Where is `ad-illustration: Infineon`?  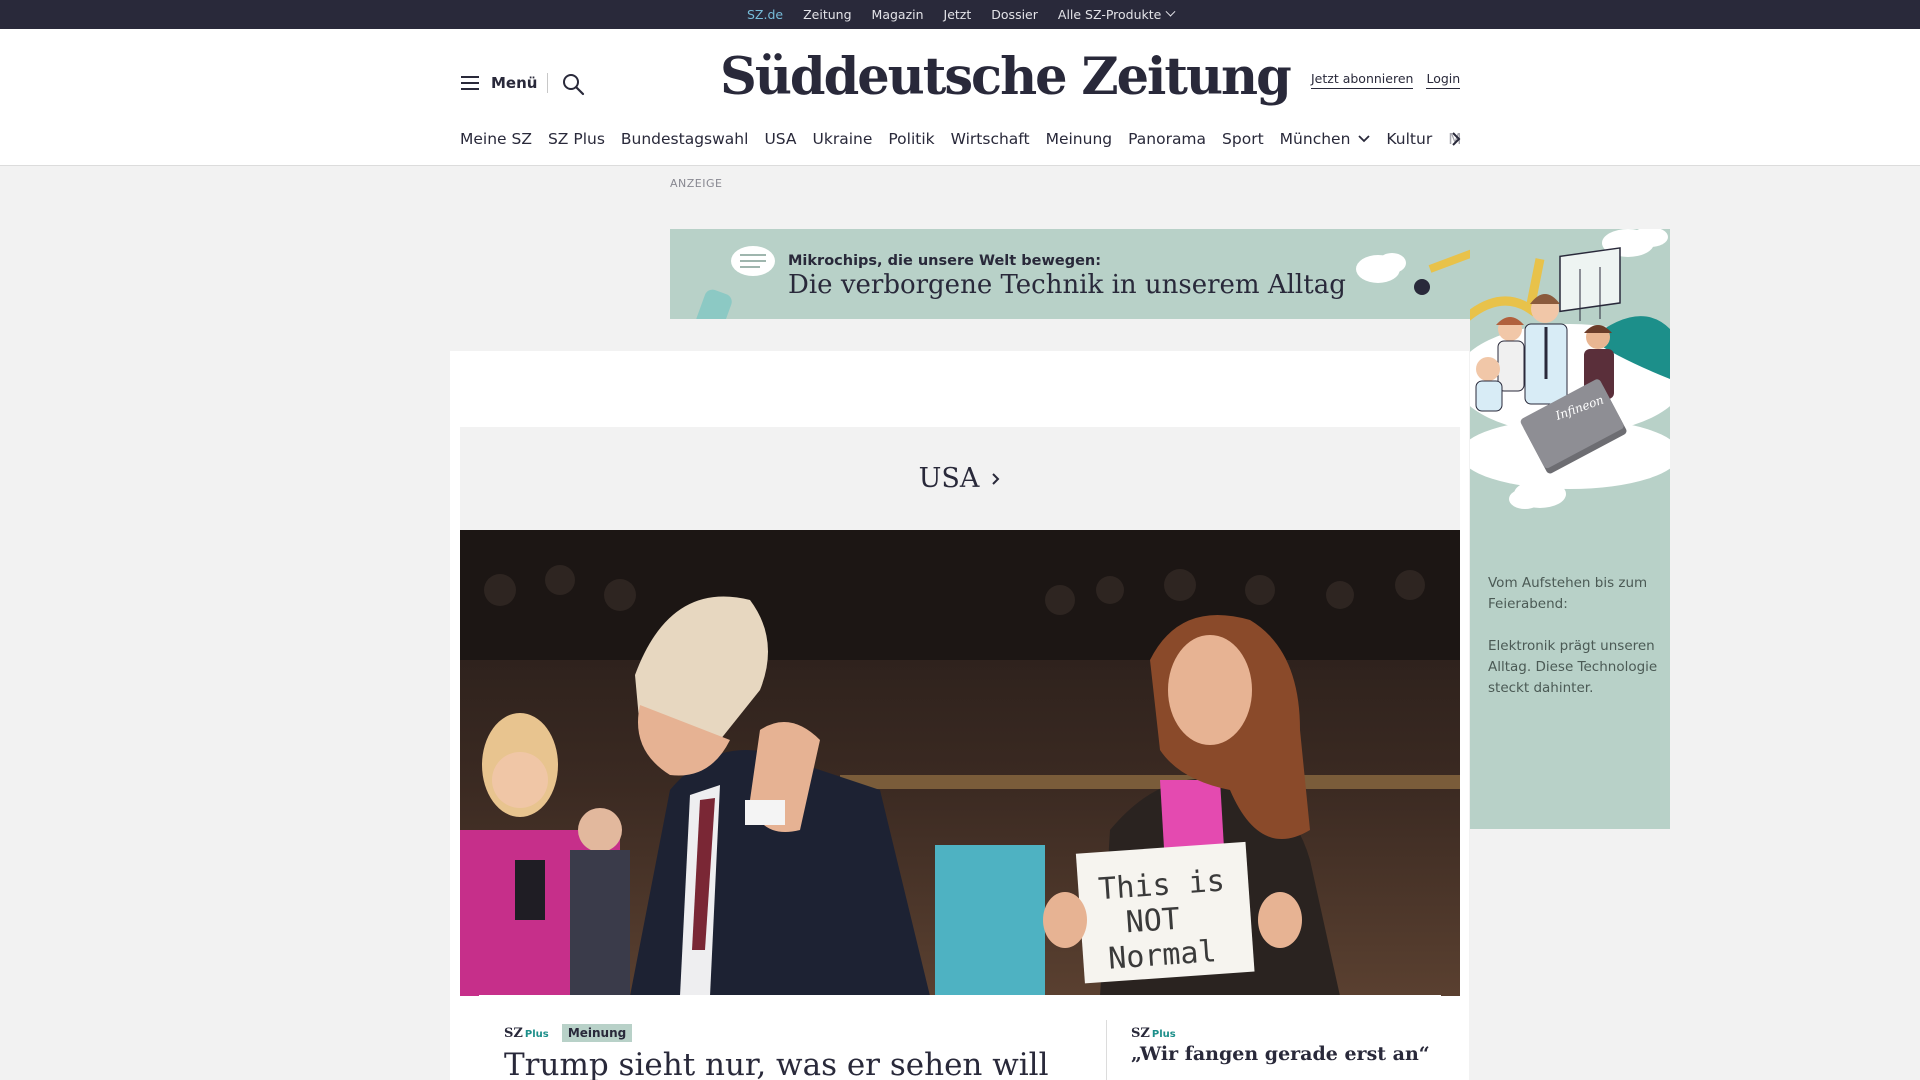
ad-illustration: Infineon is located at coordinates (1570, 369).